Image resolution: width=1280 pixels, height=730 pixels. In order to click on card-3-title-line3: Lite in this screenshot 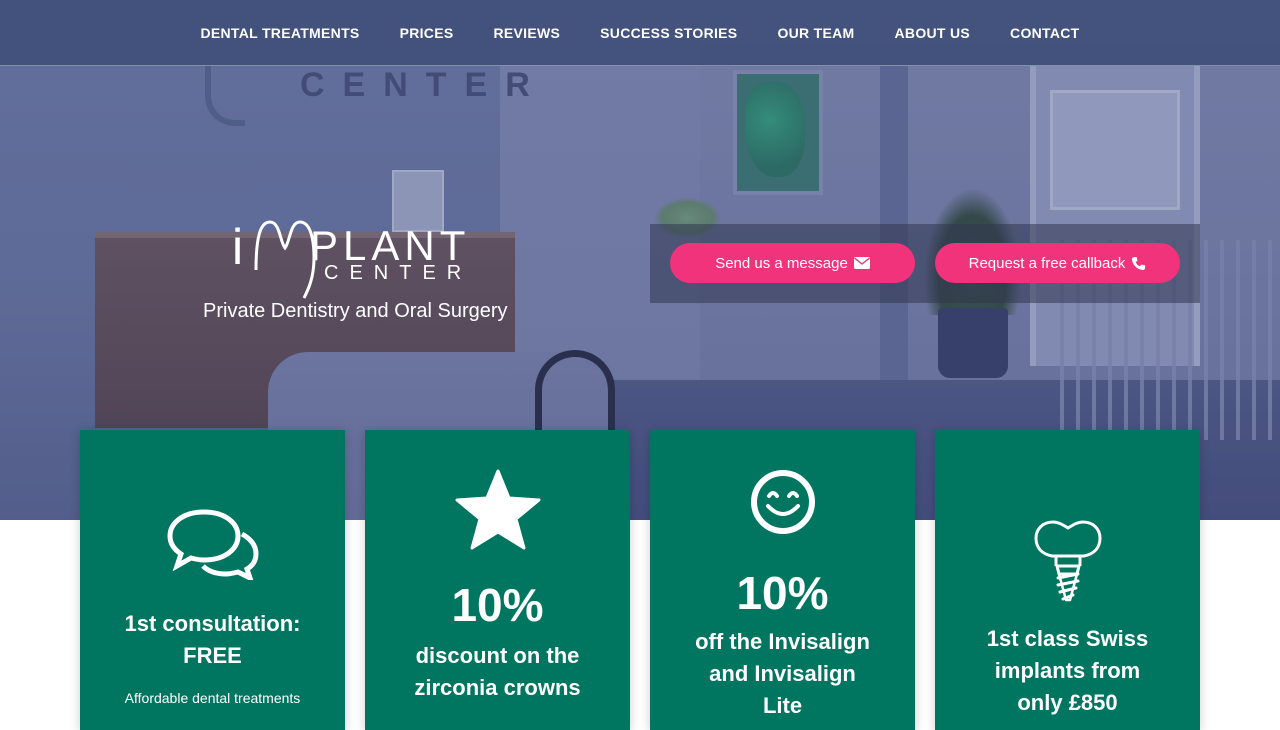, I will do `click(782, 705)`.